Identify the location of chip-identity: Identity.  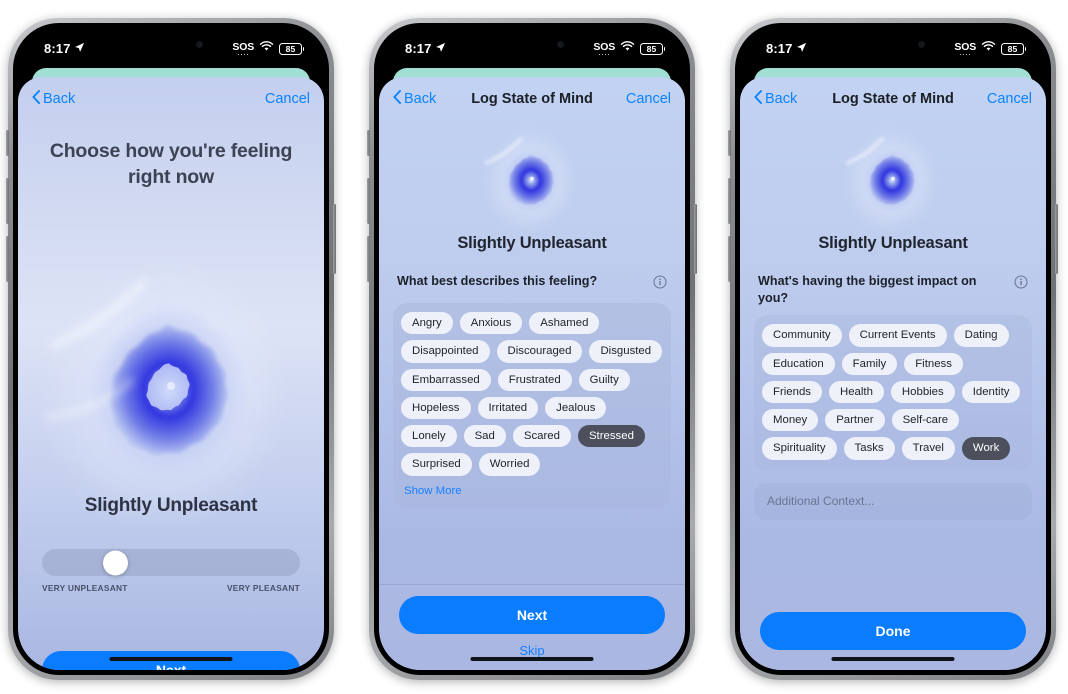
(991, 392).